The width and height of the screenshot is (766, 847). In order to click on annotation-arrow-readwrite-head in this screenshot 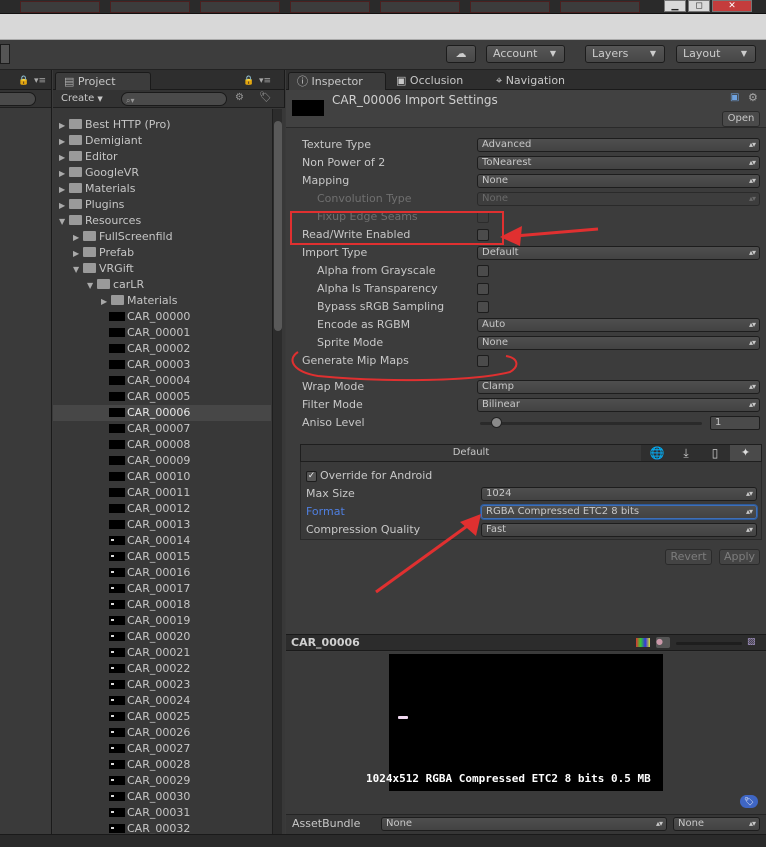, I will do `click(511, 236)`.